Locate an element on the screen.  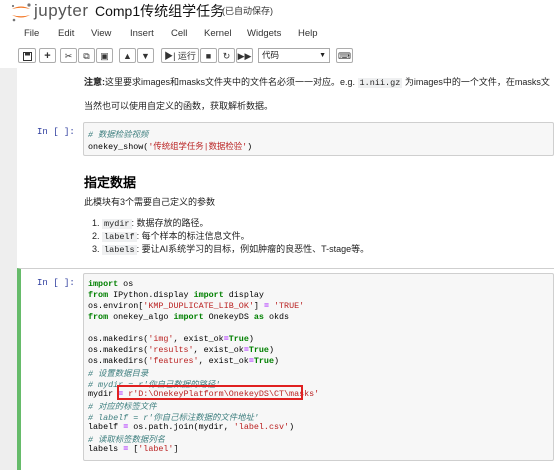
paste-button: ▣ is located at coordinates (104, 55).